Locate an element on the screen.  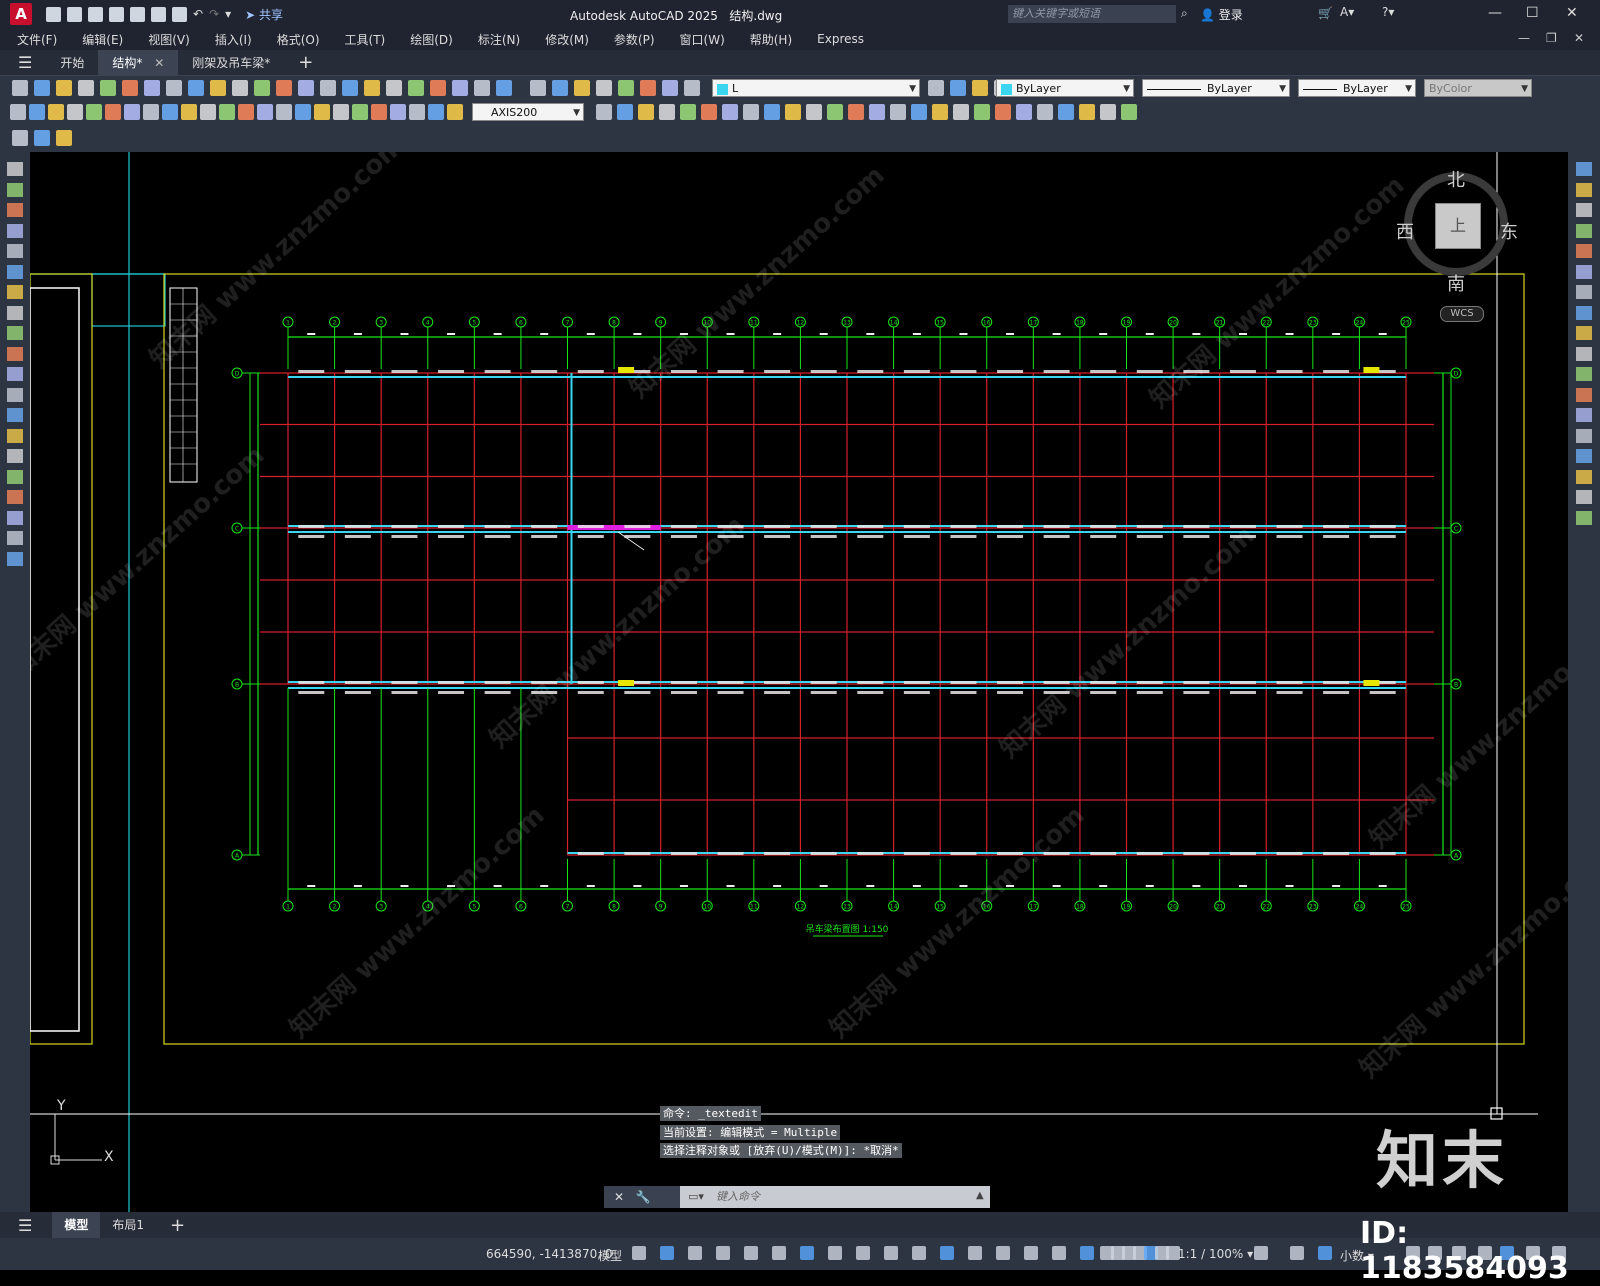
tab-frames: 刚架及吊车梁* is located at coordinates (231, 63).